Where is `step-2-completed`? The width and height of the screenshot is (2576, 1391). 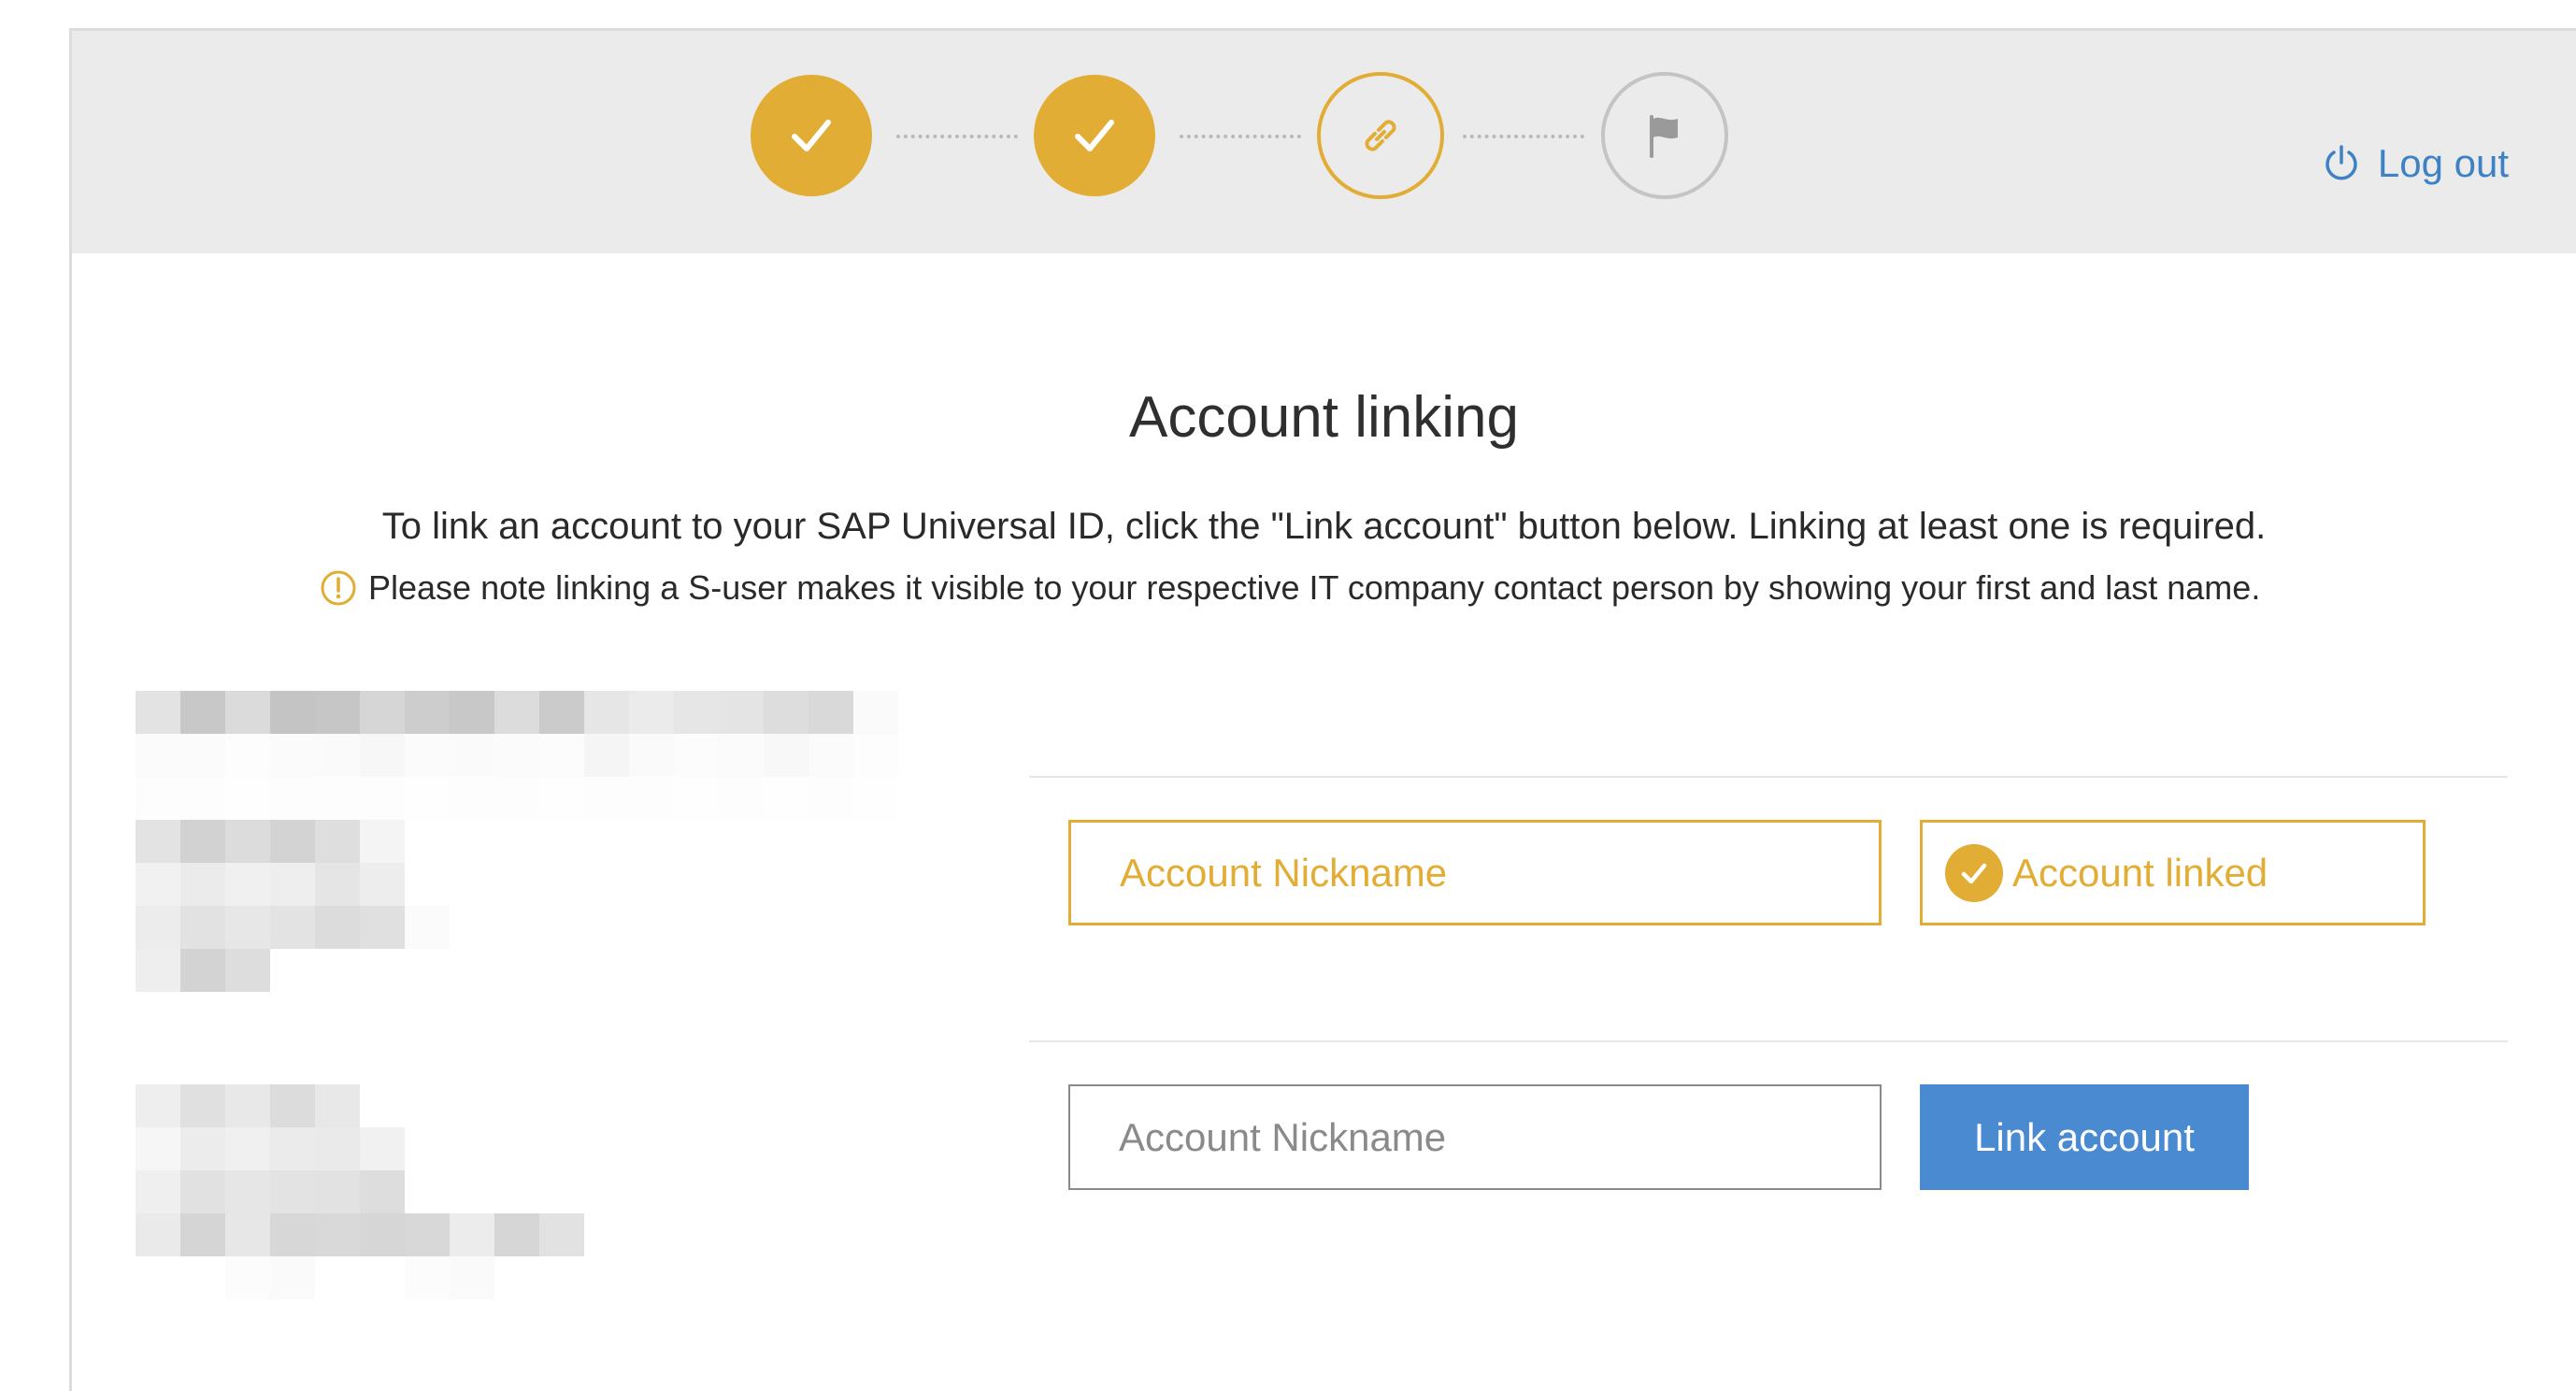
step-2-completed is located at coordinates (1094, 135).